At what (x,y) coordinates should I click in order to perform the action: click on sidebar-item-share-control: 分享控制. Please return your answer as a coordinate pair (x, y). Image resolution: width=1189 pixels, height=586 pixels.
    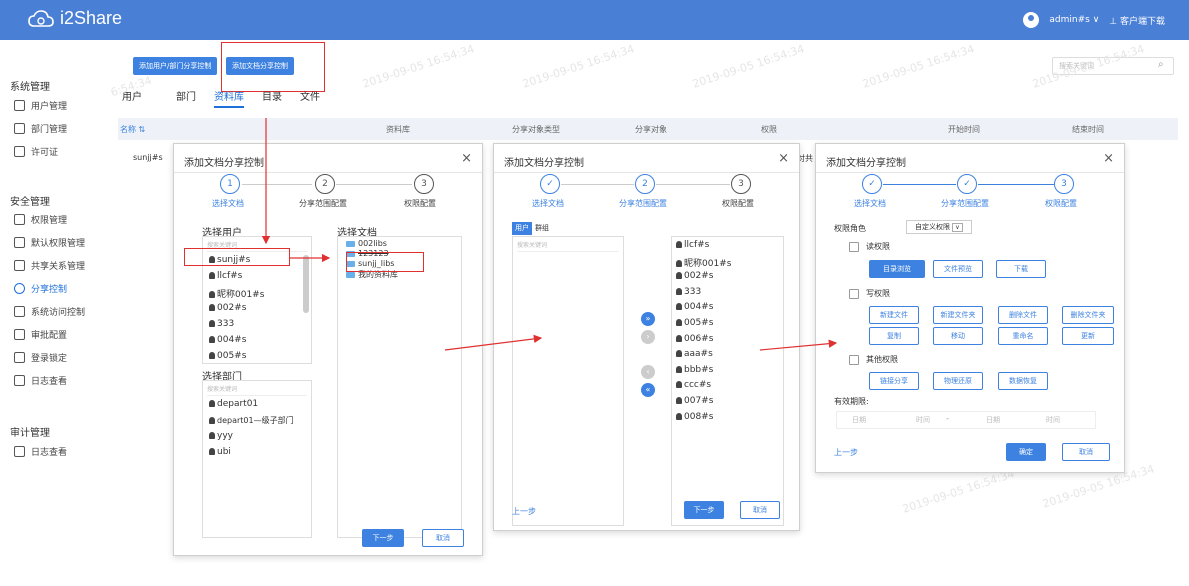
    Looking at the image, I should click on (40, 288).